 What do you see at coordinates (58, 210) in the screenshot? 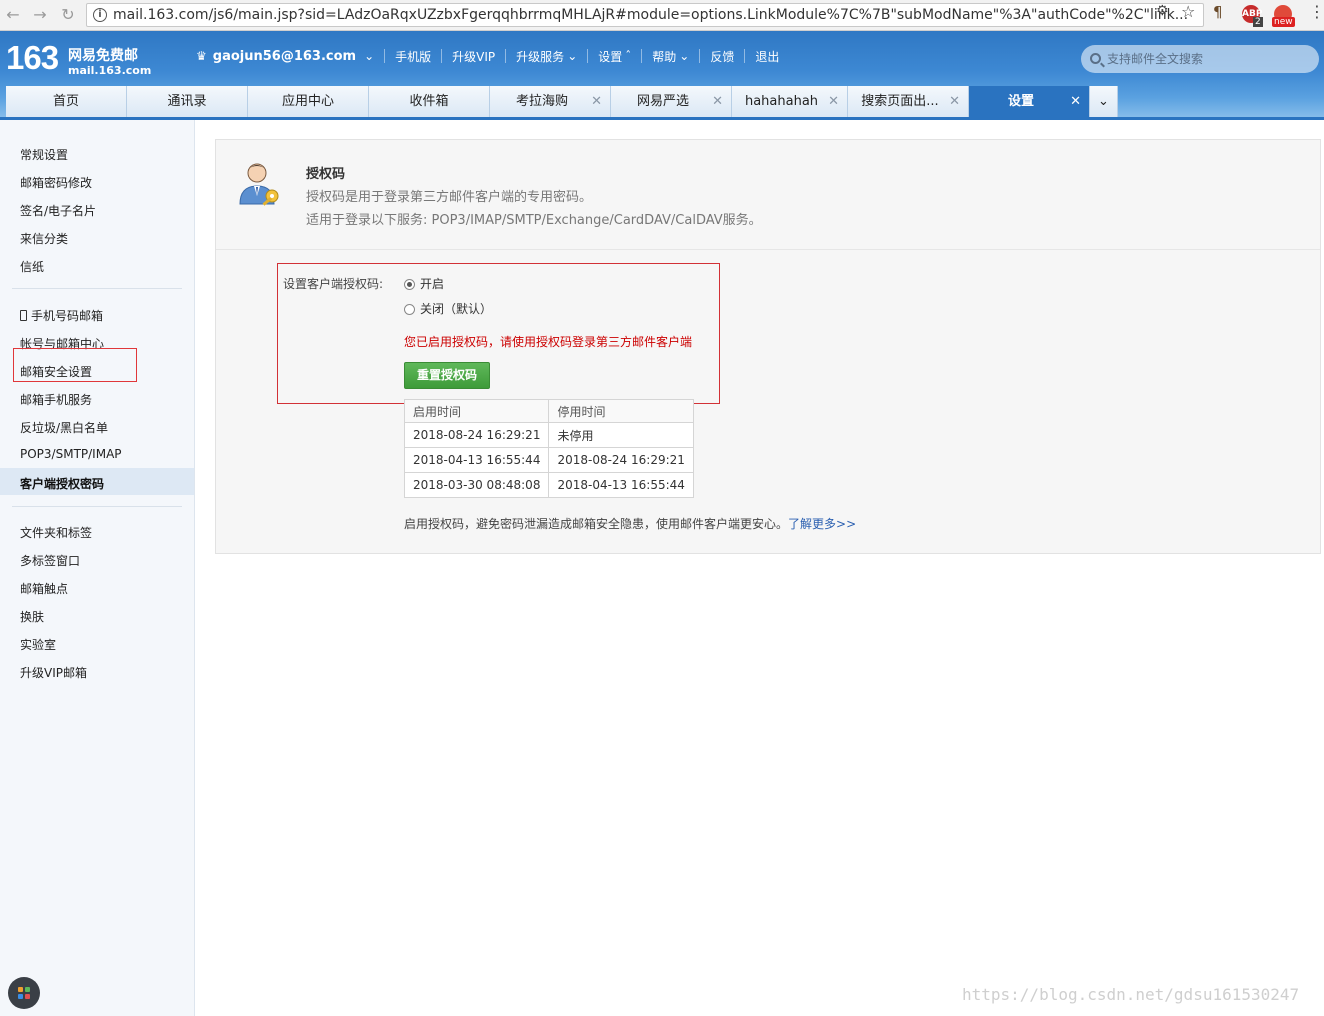
I see `sidebar-item-signature: 签名/电子名片` at bounding box center [58, 210].